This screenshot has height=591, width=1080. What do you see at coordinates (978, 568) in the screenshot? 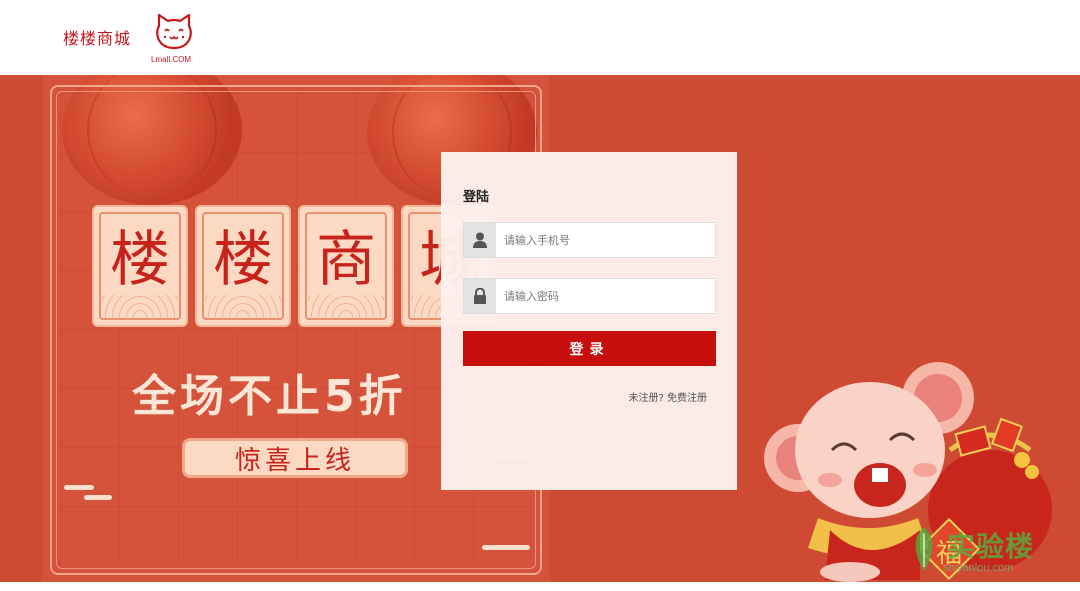
I see `watermark-url: shiyanlou.com` at bounding box center [978, 568].